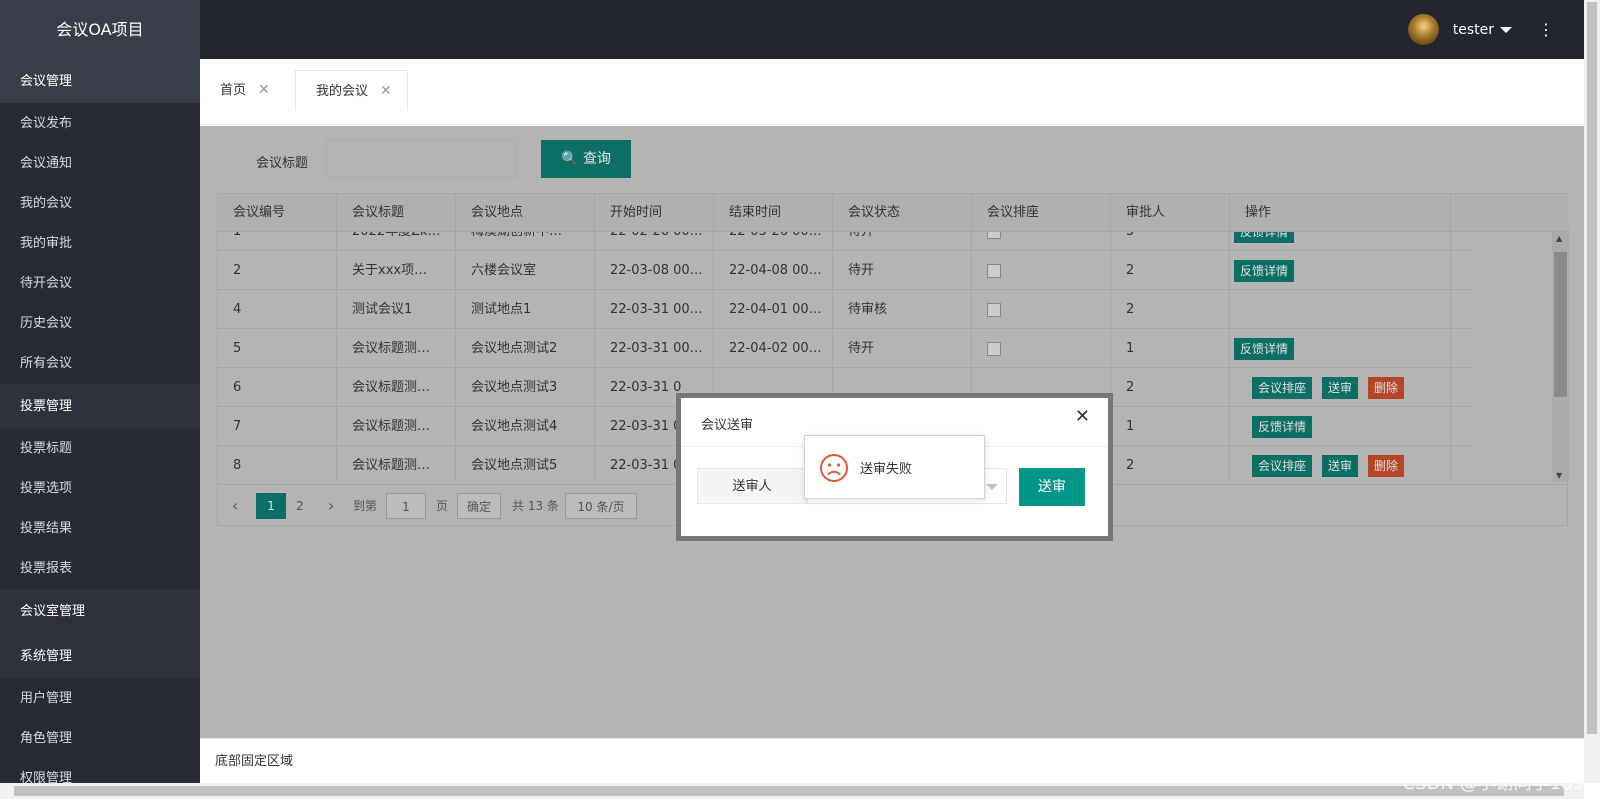  I want to click on more-vertical-icon: ⋮, so click(1546, 29).